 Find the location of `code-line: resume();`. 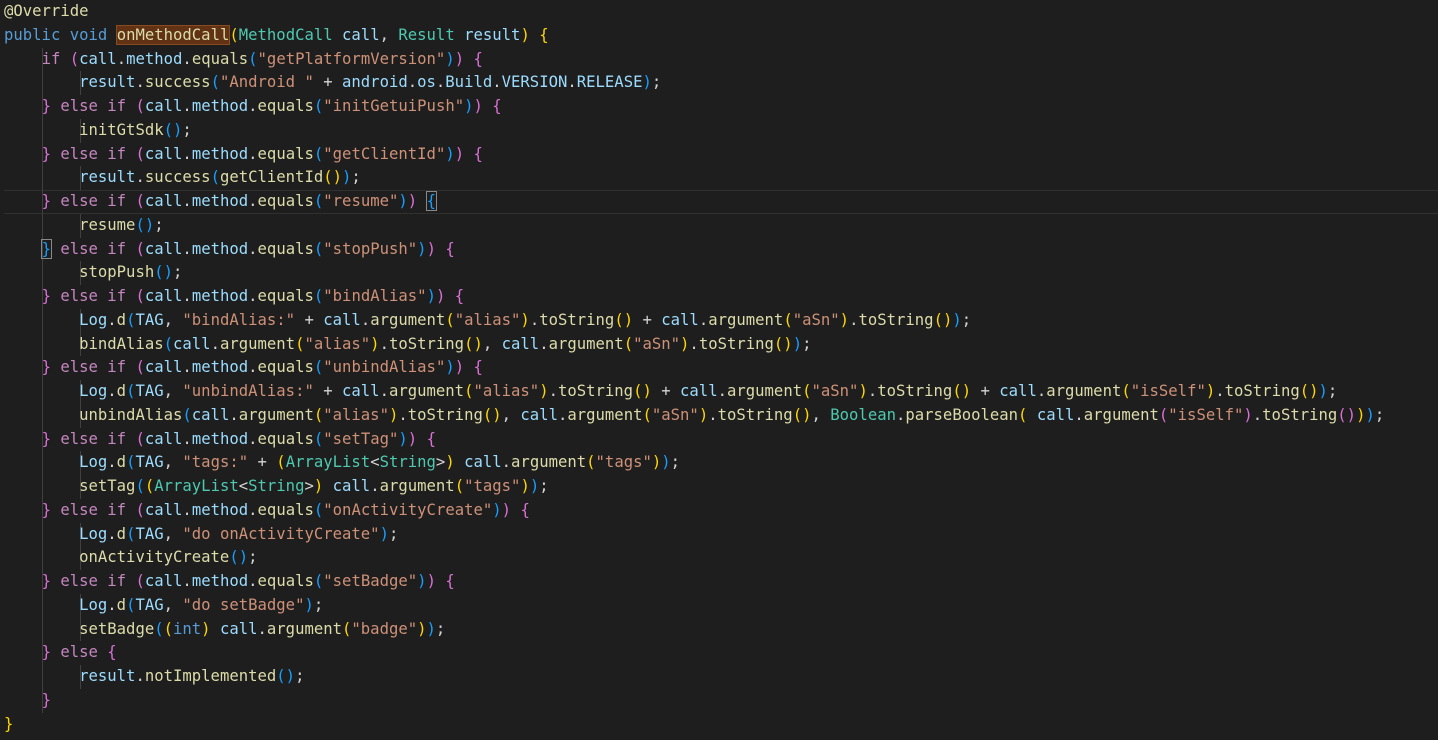

code-line: resume(); is located at coordinates (721, 225).